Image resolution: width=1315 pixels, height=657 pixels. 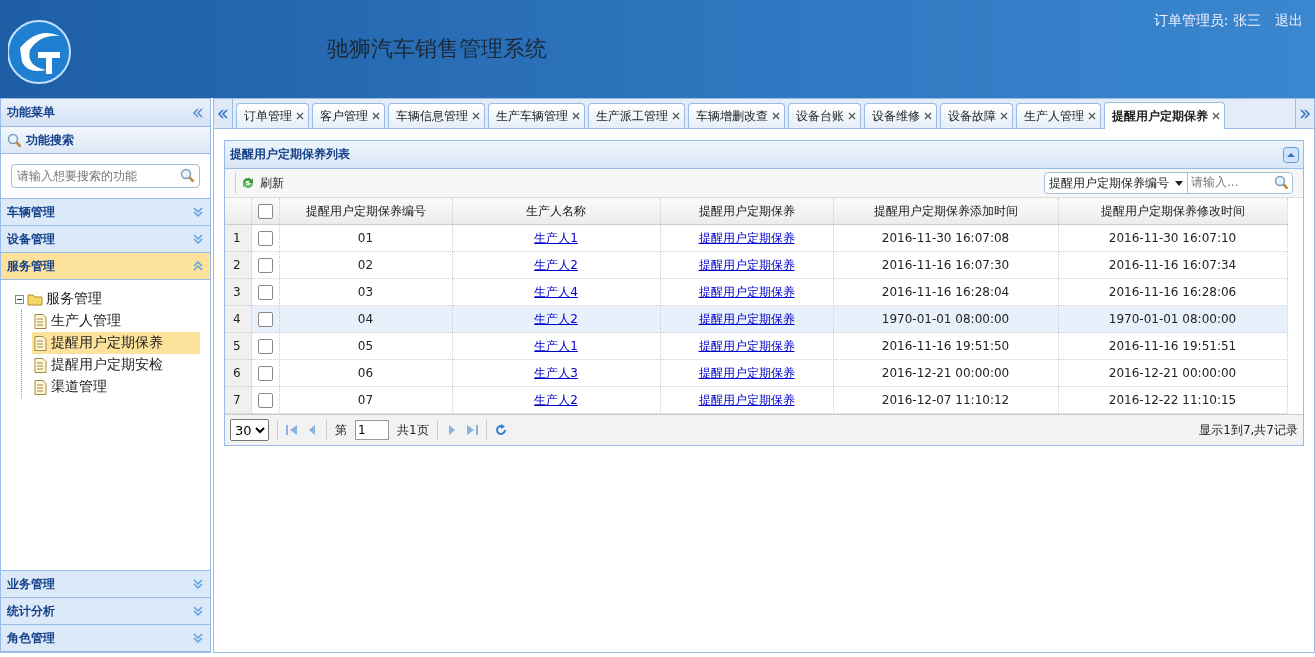 What do you see at coordinates (1164, 115) in the screenshot?
I see `tab: 提醒用户定期保养` at bounding box center [1164, 115].